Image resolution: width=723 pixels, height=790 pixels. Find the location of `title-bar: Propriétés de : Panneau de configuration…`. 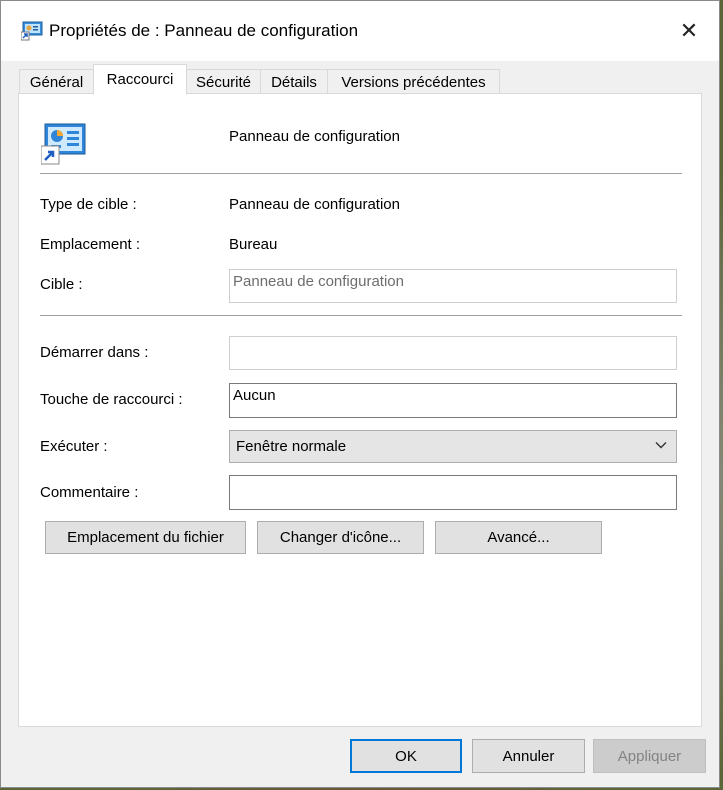

title-bar: Propriétés de : Panneau de configuration… is located at coordinates (360, 31).